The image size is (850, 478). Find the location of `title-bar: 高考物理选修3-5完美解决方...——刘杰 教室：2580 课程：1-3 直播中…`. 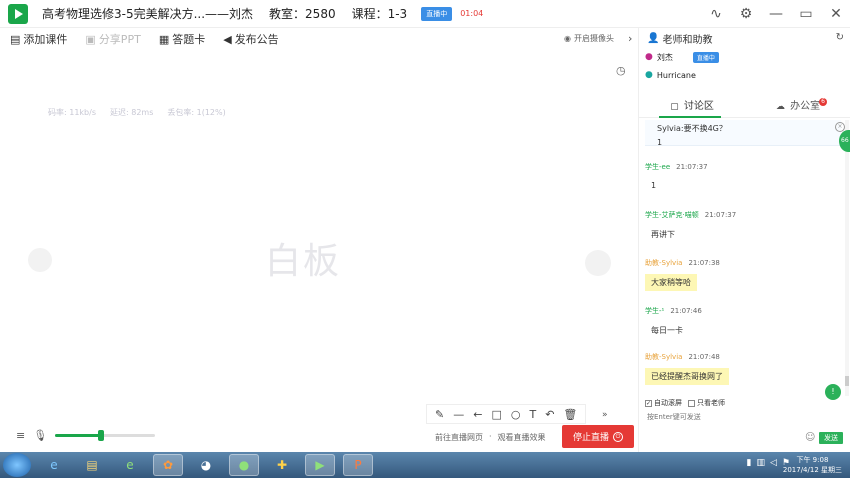

title-bar: 高考物理选修3-5完美解决方...——刘杰 教室：2580 课程：1-3 直播中… is located at coordinates (425, 14).